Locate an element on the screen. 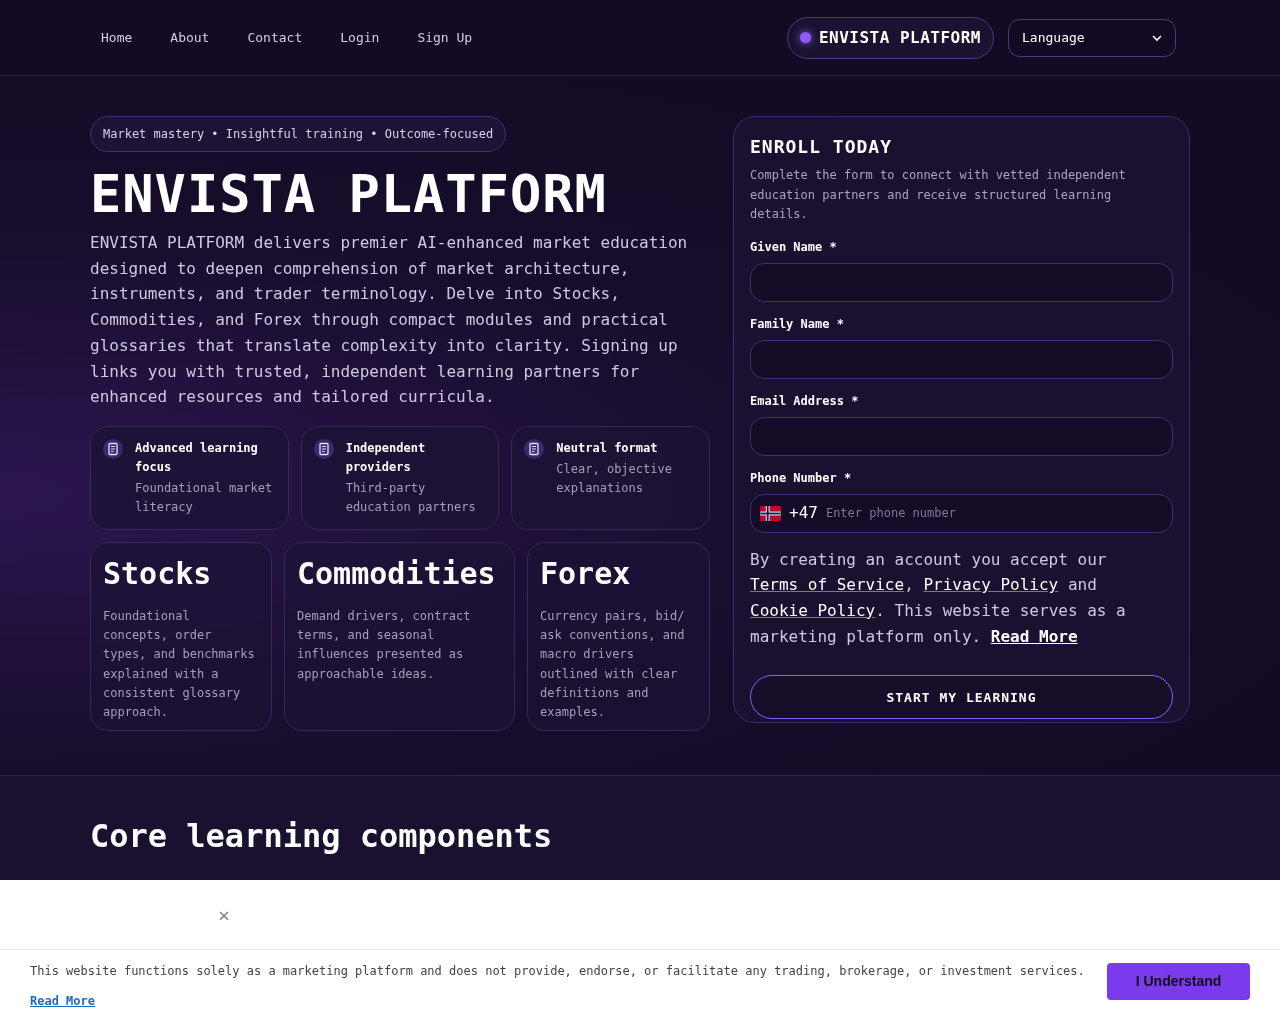 This screenshot has width=1280, height=1024. chevron-down-icon is located at coordinates (1157, 37).